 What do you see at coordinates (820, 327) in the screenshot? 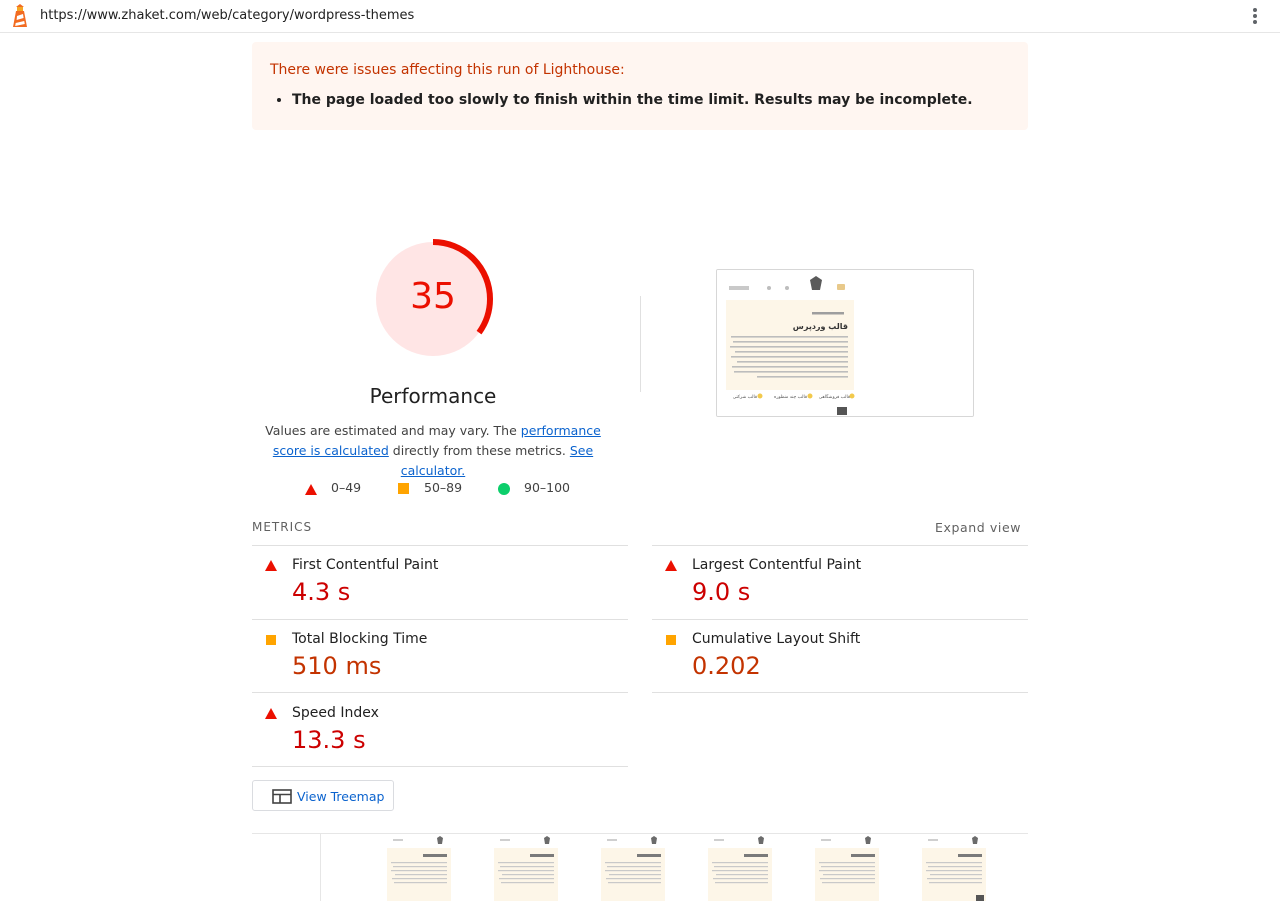
I see `thumb-heading: قالب وردپرس` at bounding box center [820, 327].